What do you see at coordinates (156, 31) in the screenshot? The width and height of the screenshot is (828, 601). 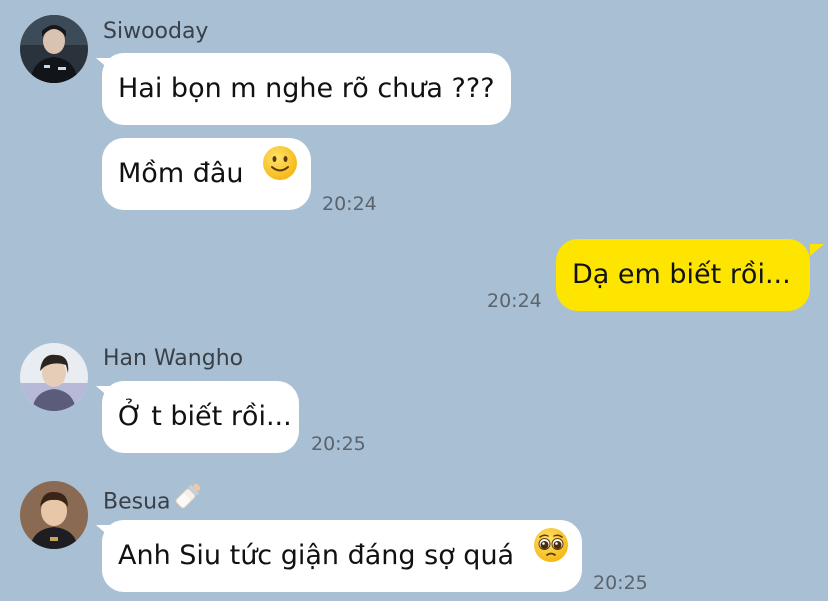 I see `sender-name-siwooday: Siwooday` at bounding box center [156, 31].